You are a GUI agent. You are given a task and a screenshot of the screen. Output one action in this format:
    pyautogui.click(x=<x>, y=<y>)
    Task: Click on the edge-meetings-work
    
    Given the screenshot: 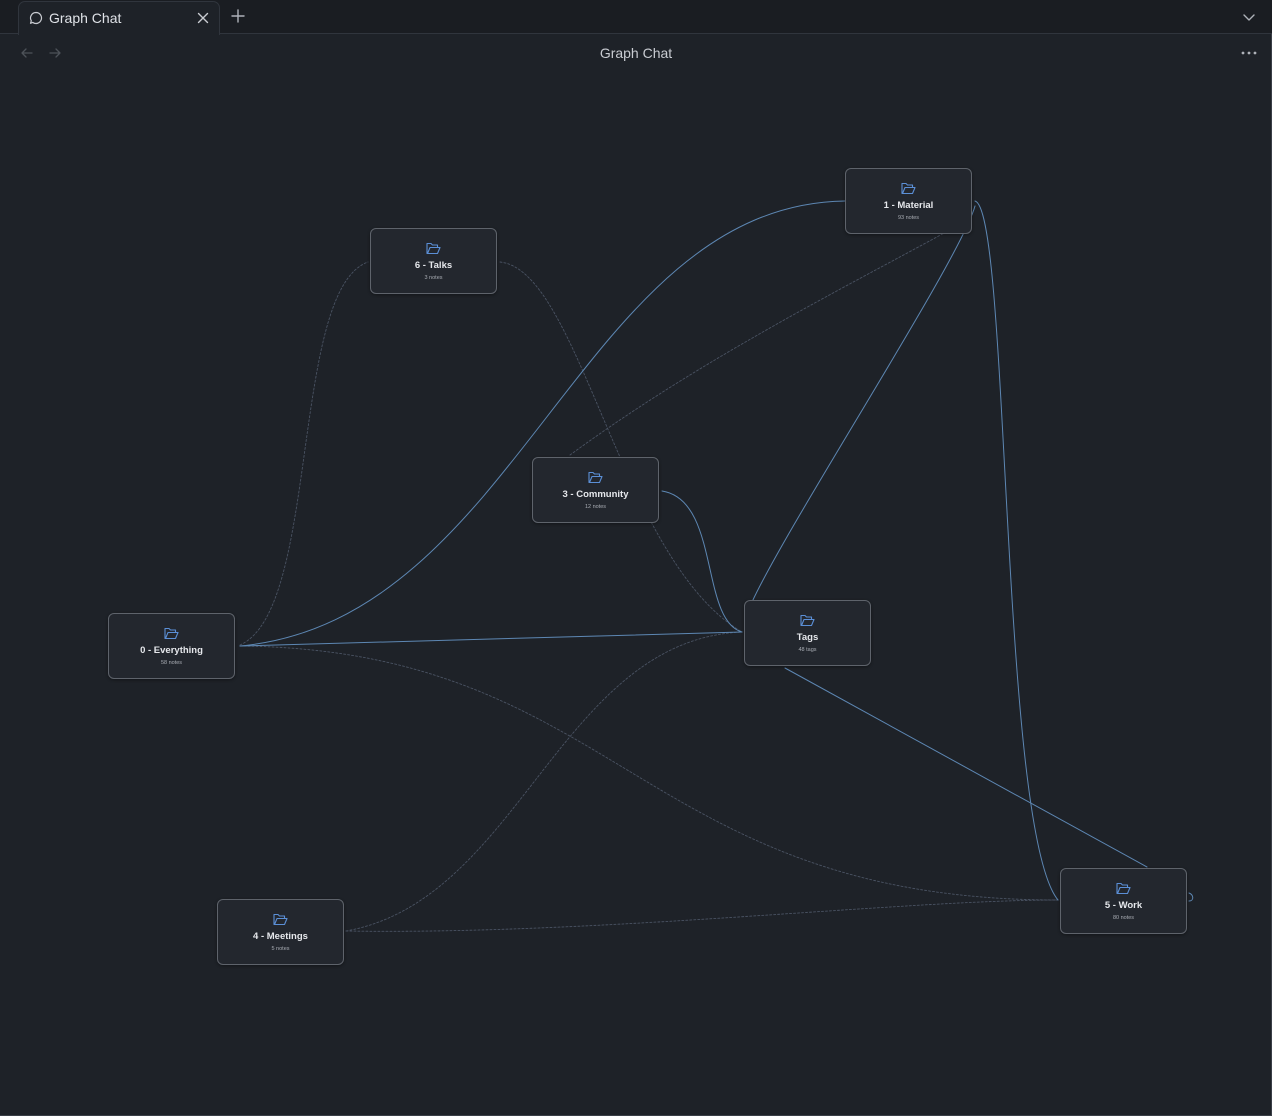 What is the action you would take?
    pyautogui.click(x=702, y=915)
    